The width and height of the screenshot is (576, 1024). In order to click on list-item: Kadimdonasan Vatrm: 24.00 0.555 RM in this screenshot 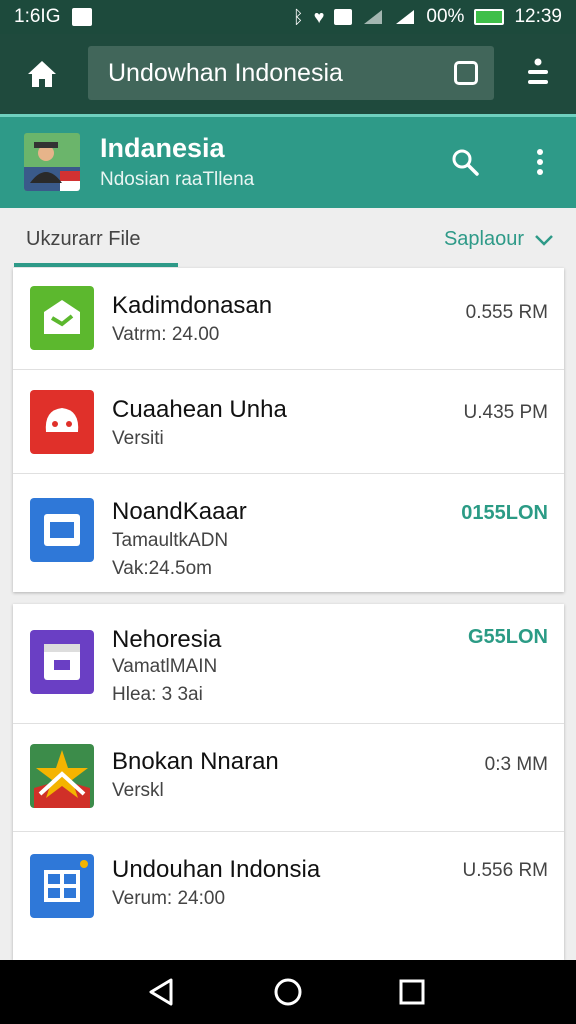, I will do `click(288, 319)`.